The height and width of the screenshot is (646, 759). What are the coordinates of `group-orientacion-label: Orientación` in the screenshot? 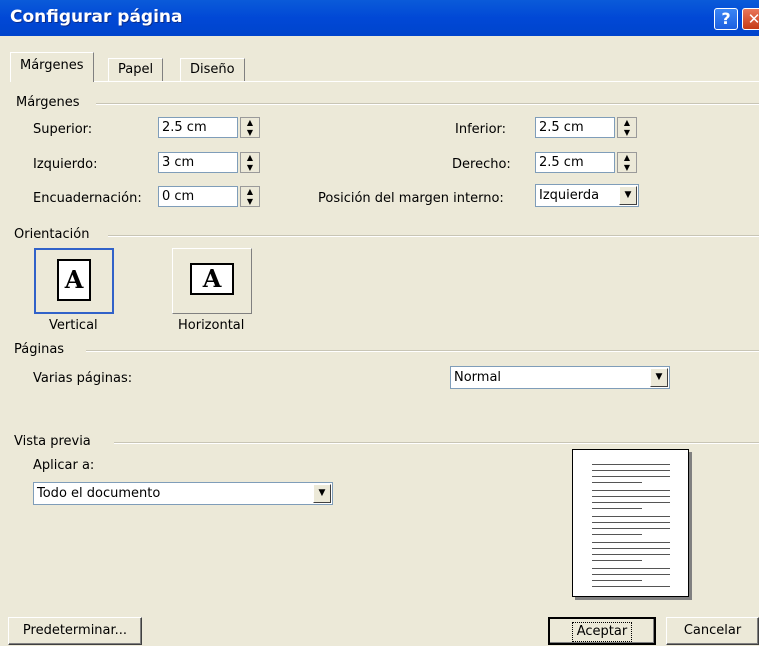 It's located at (52, 234).